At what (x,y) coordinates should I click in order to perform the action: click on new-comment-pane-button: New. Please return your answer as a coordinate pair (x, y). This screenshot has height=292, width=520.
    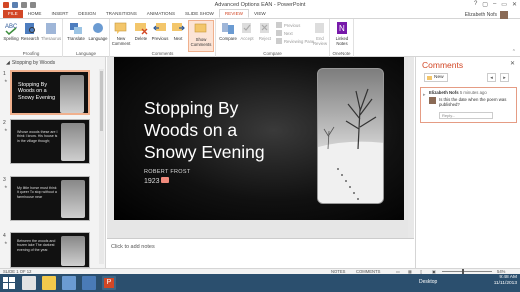
    Looking at the image, I should click on (436, 77).